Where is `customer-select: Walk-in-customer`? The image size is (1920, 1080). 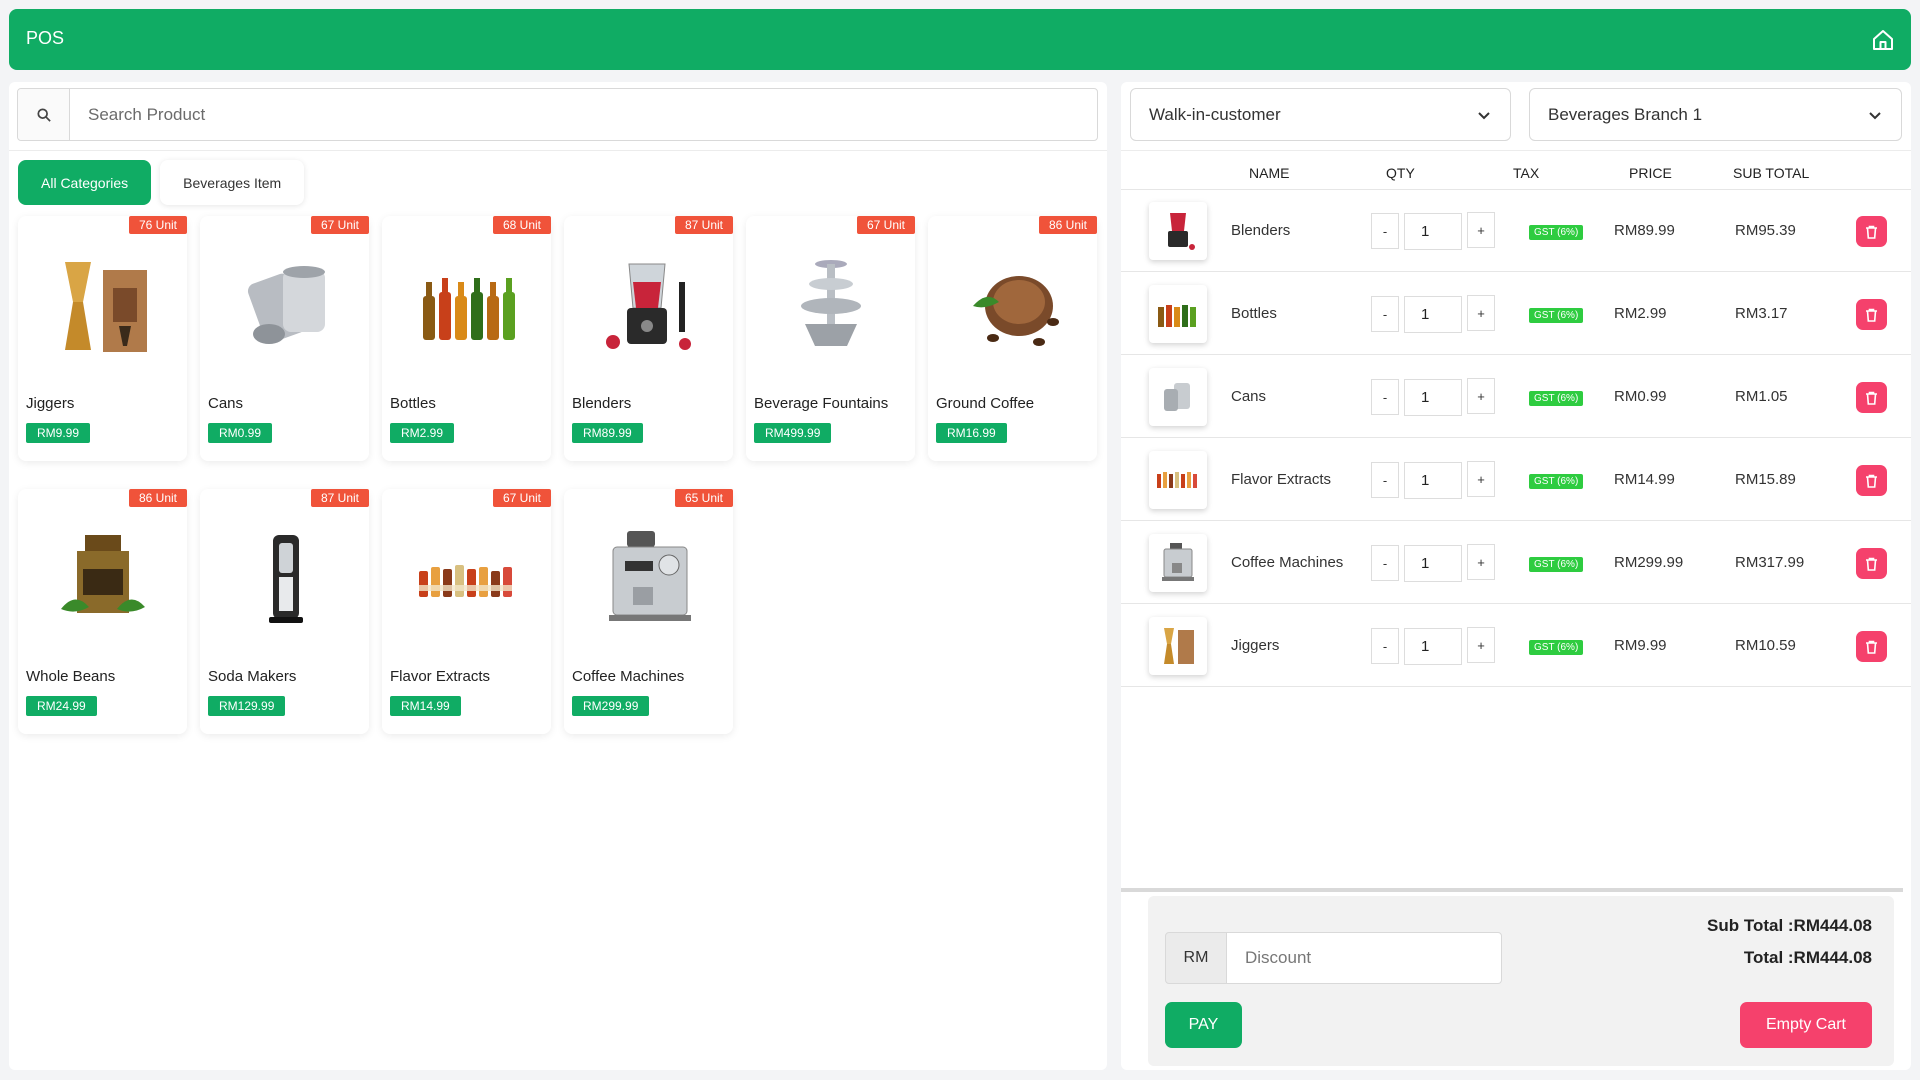
customer-select: Walk-in-customer is located at coordinates (1320, 114).